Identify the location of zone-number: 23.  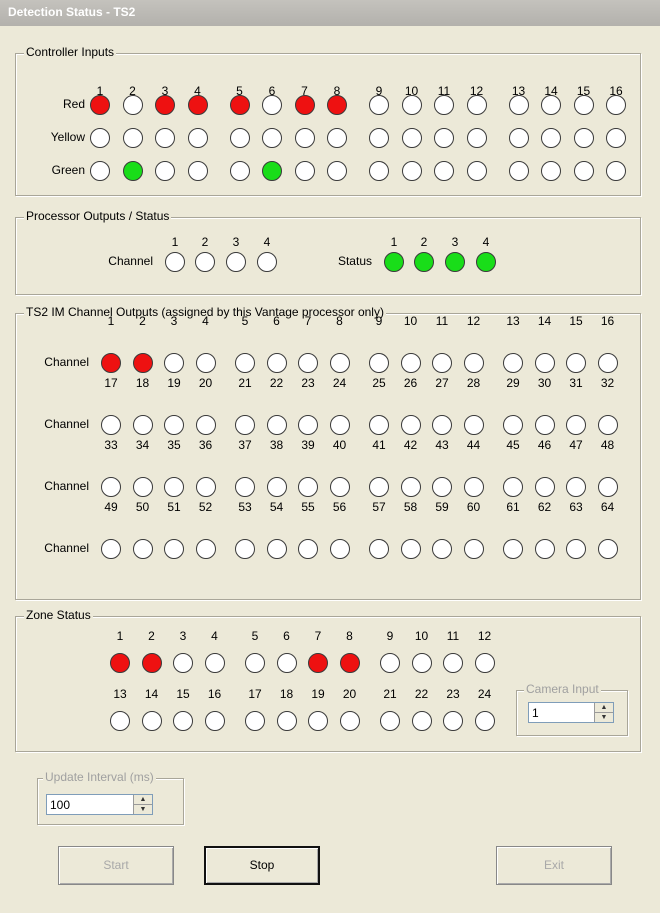
(453, 694).